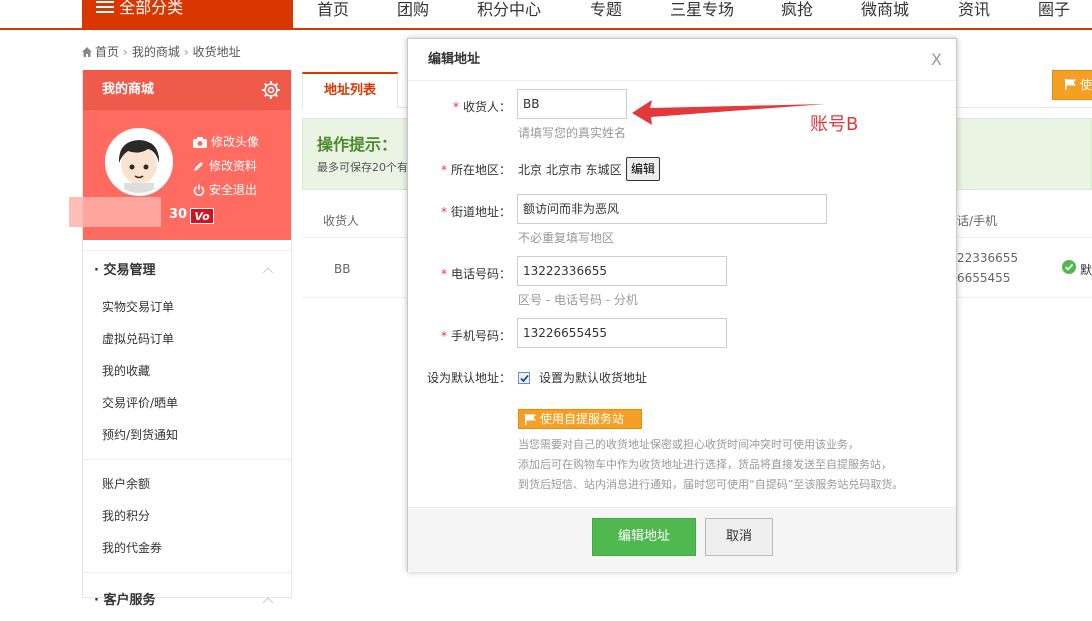 This screenshot has width=1092, height=621. Describe the element at coordinates (187, 90) in the screenshot. I see `sidebar-header: 我的商城` at that location.